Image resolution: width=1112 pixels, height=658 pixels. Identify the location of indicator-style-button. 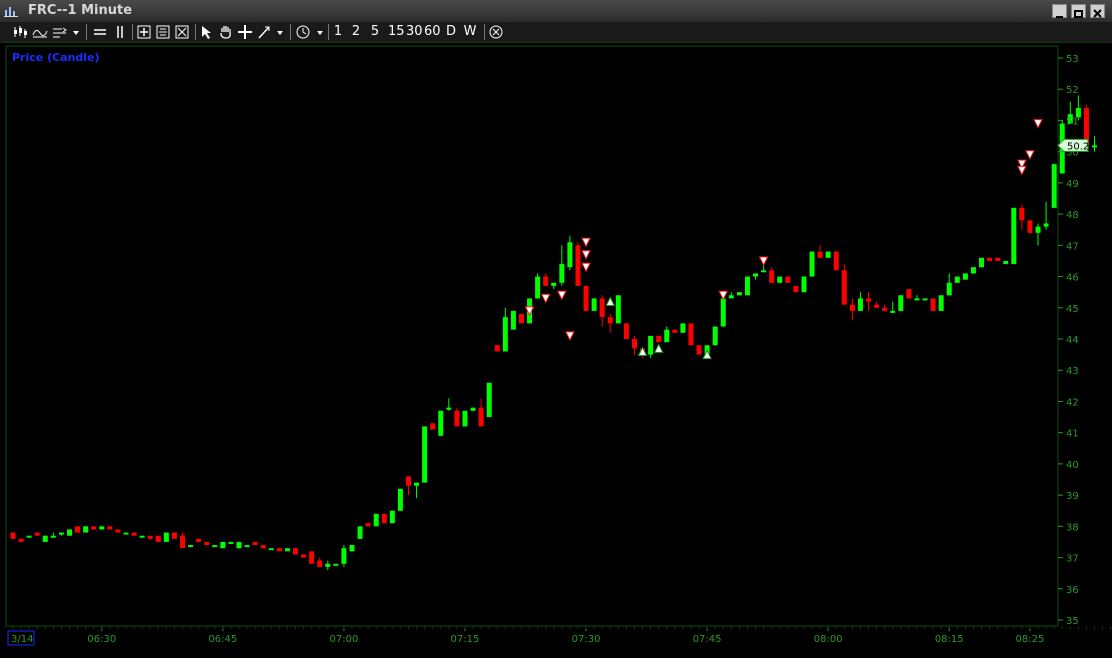
(60, 32).